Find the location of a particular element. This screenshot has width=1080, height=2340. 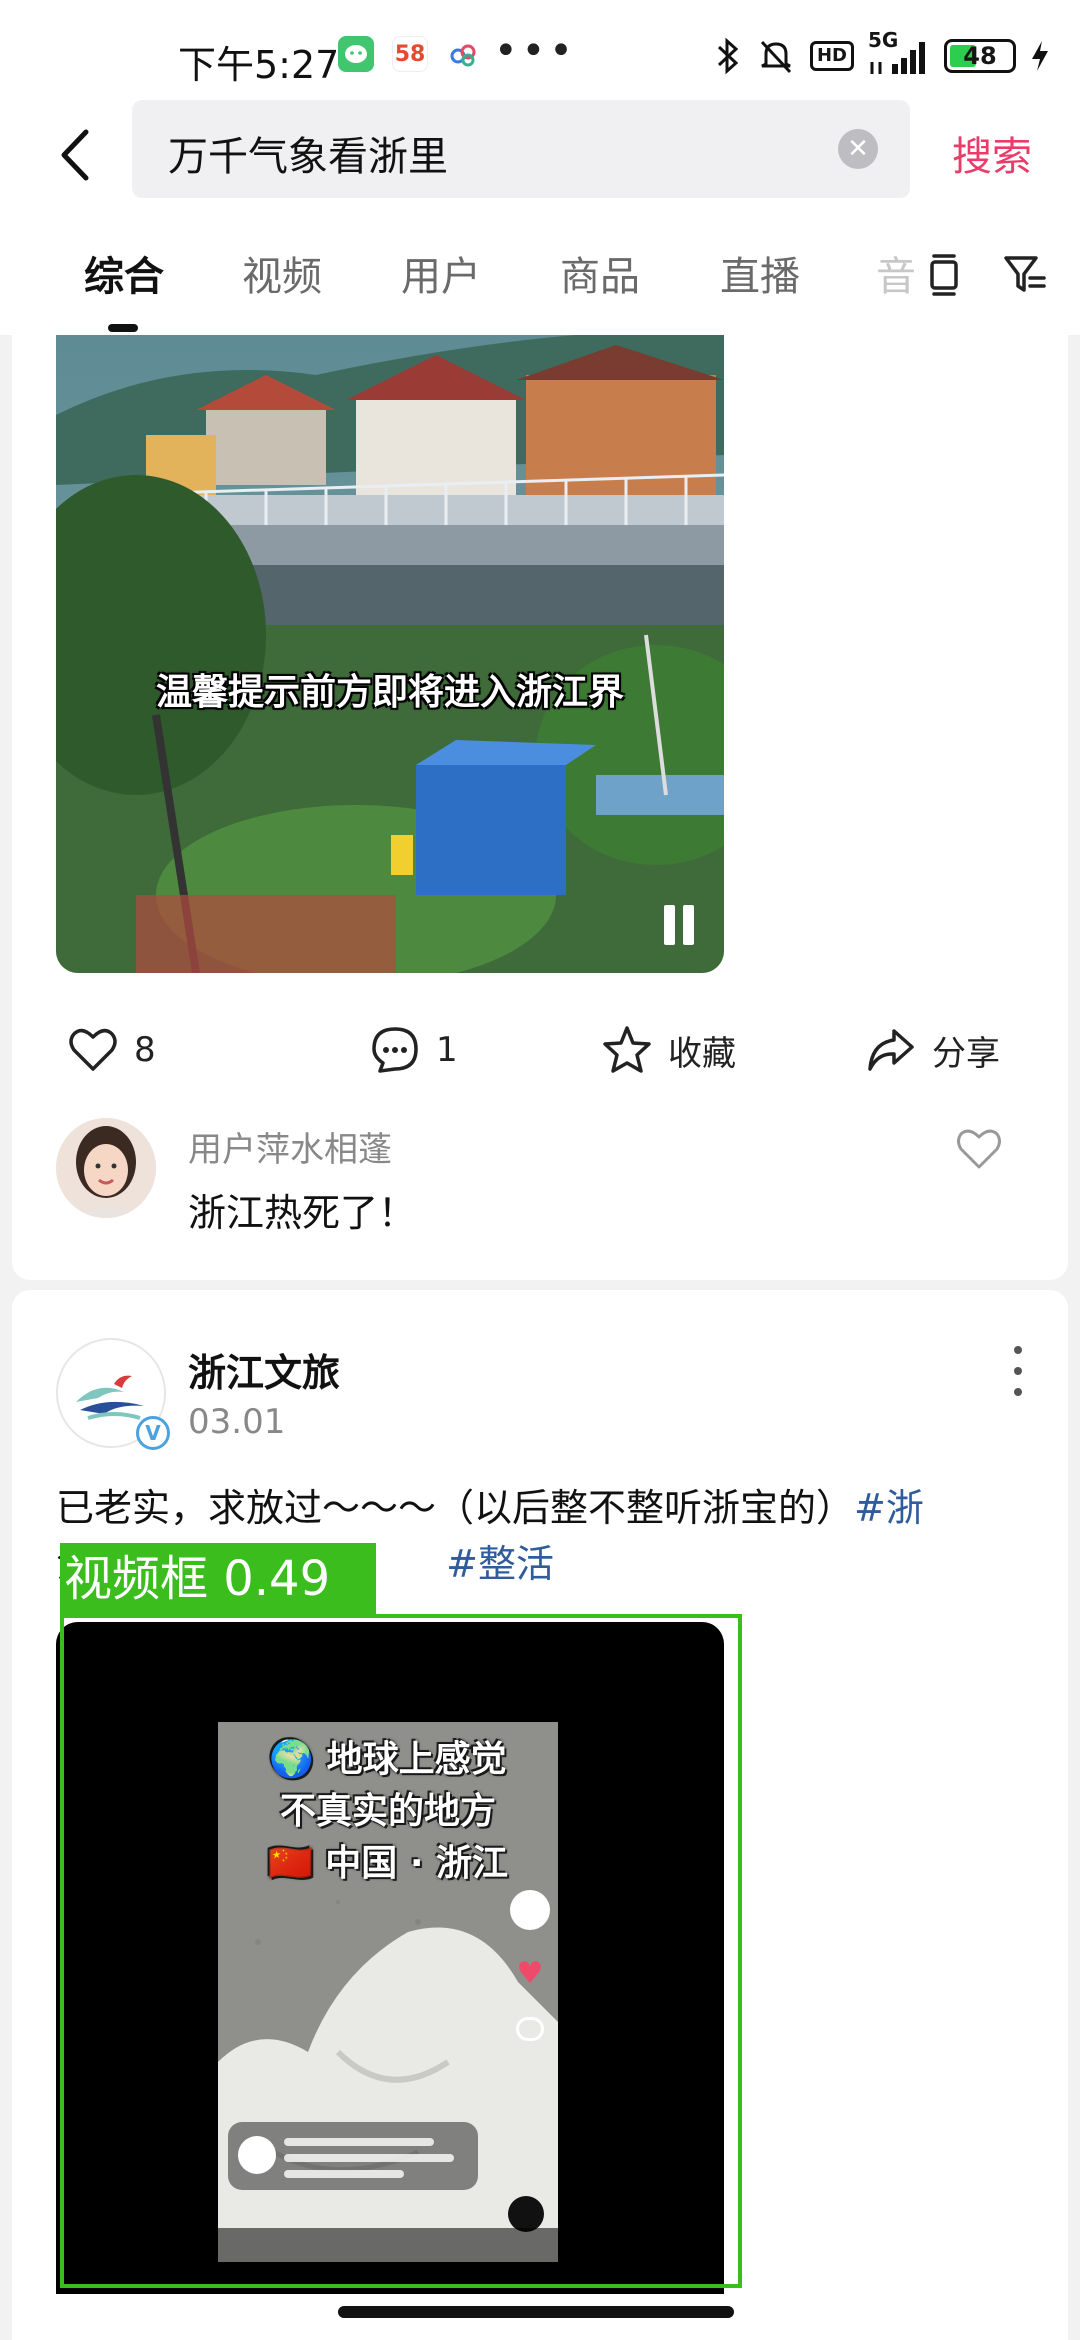

comment-username: 用户萍水相蓬 is located at coordinates (290, 1146).